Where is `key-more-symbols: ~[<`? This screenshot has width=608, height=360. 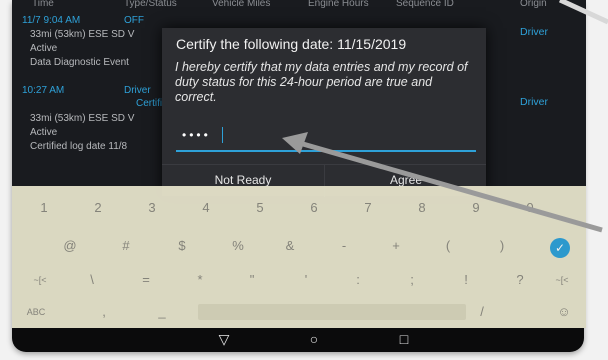
key-more-symbols: ~[< is located at coordinates (40, 280).